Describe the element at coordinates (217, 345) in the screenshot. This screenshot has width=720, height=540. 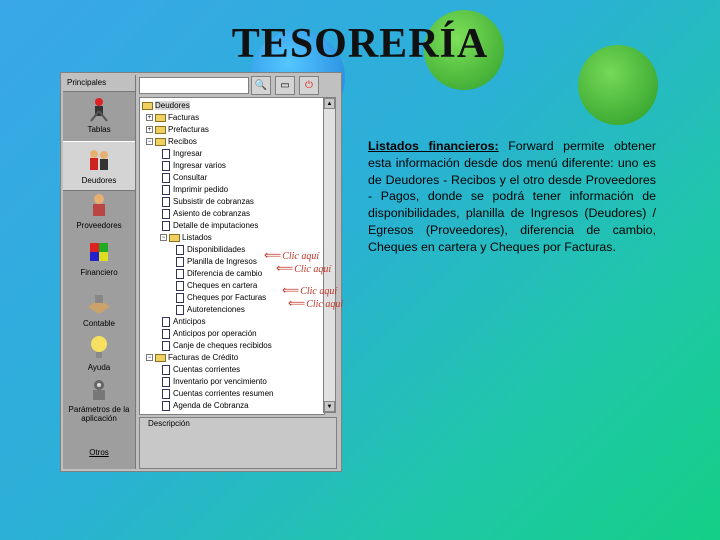
I see `tree-node: Canje de cheques recibidos` at that location.